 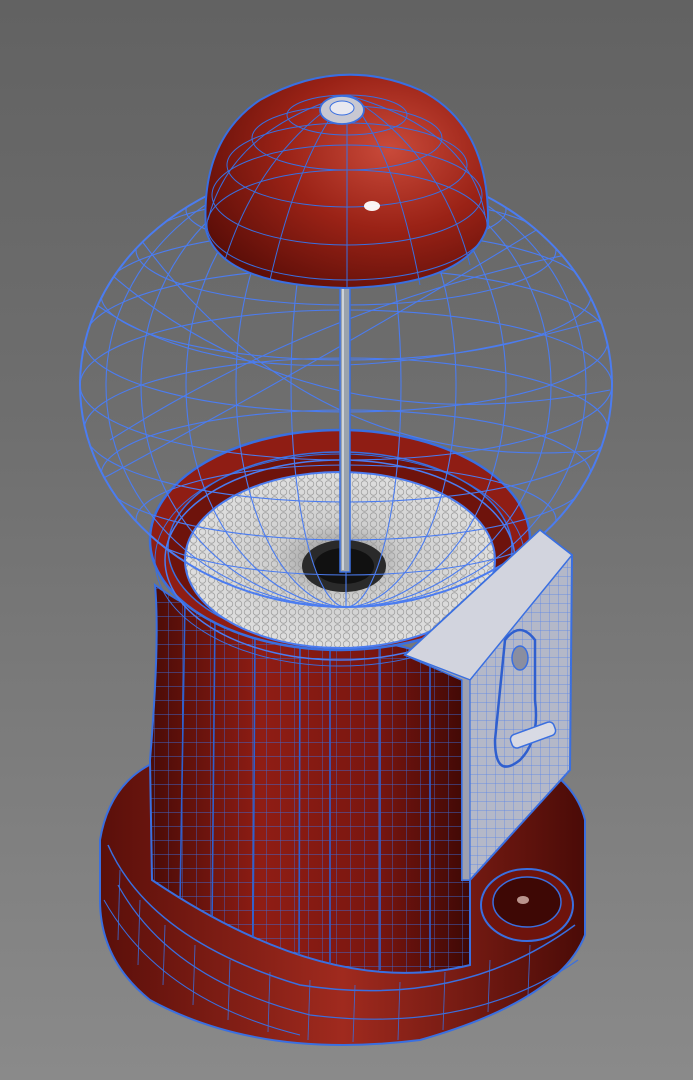 What do you see at coordinates (527, 905) in the screenshot?
I see `gumball-chute` at bounding box center [527, 905].